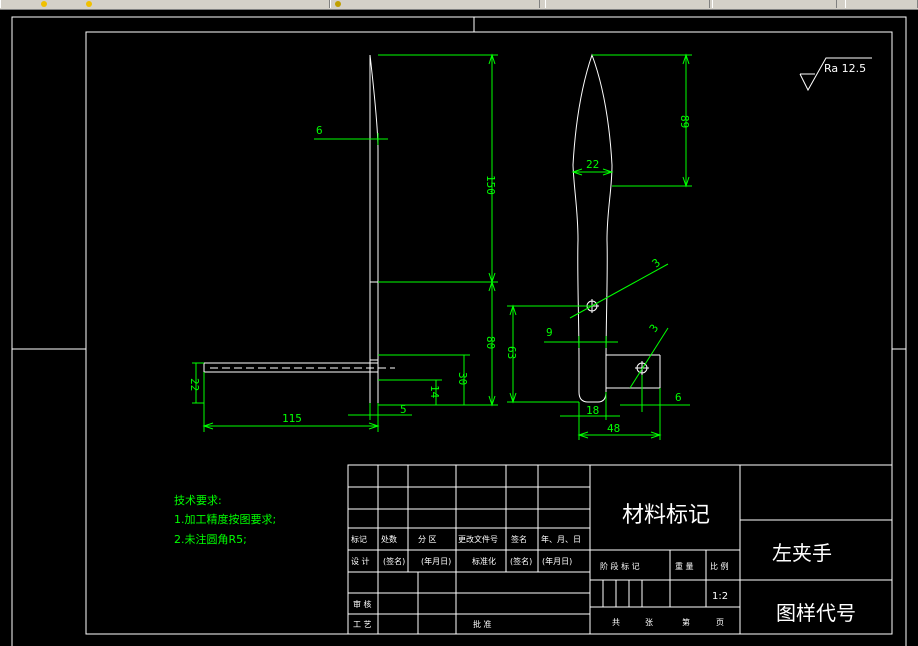 This screenshot has width=918, height=646. Describe the element at coordinates (511, 352) in the screenshot. I see `dim-63-text: 63` at that location.